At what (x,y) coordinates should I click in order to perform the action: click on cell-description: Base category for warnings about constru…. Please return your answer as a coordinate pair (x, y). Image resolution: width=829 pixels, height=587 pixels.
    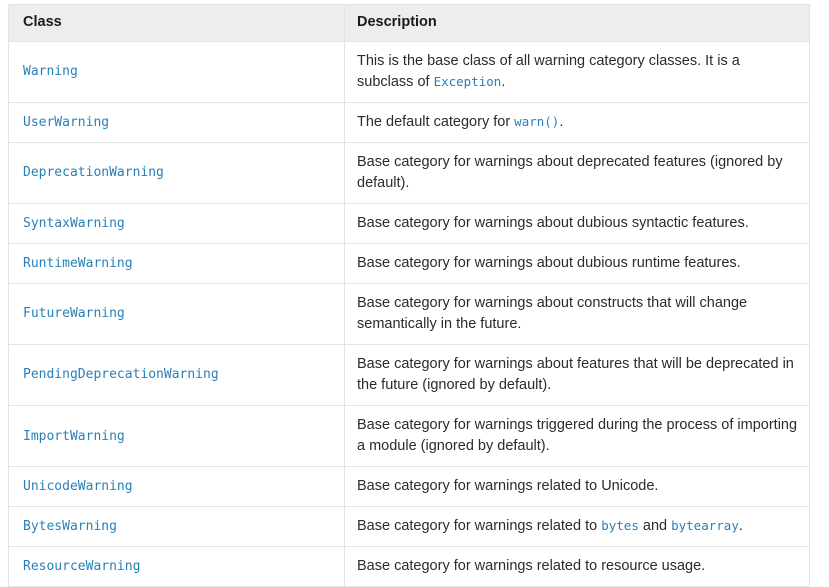
    Looking at the image, I should click on (577, 313).